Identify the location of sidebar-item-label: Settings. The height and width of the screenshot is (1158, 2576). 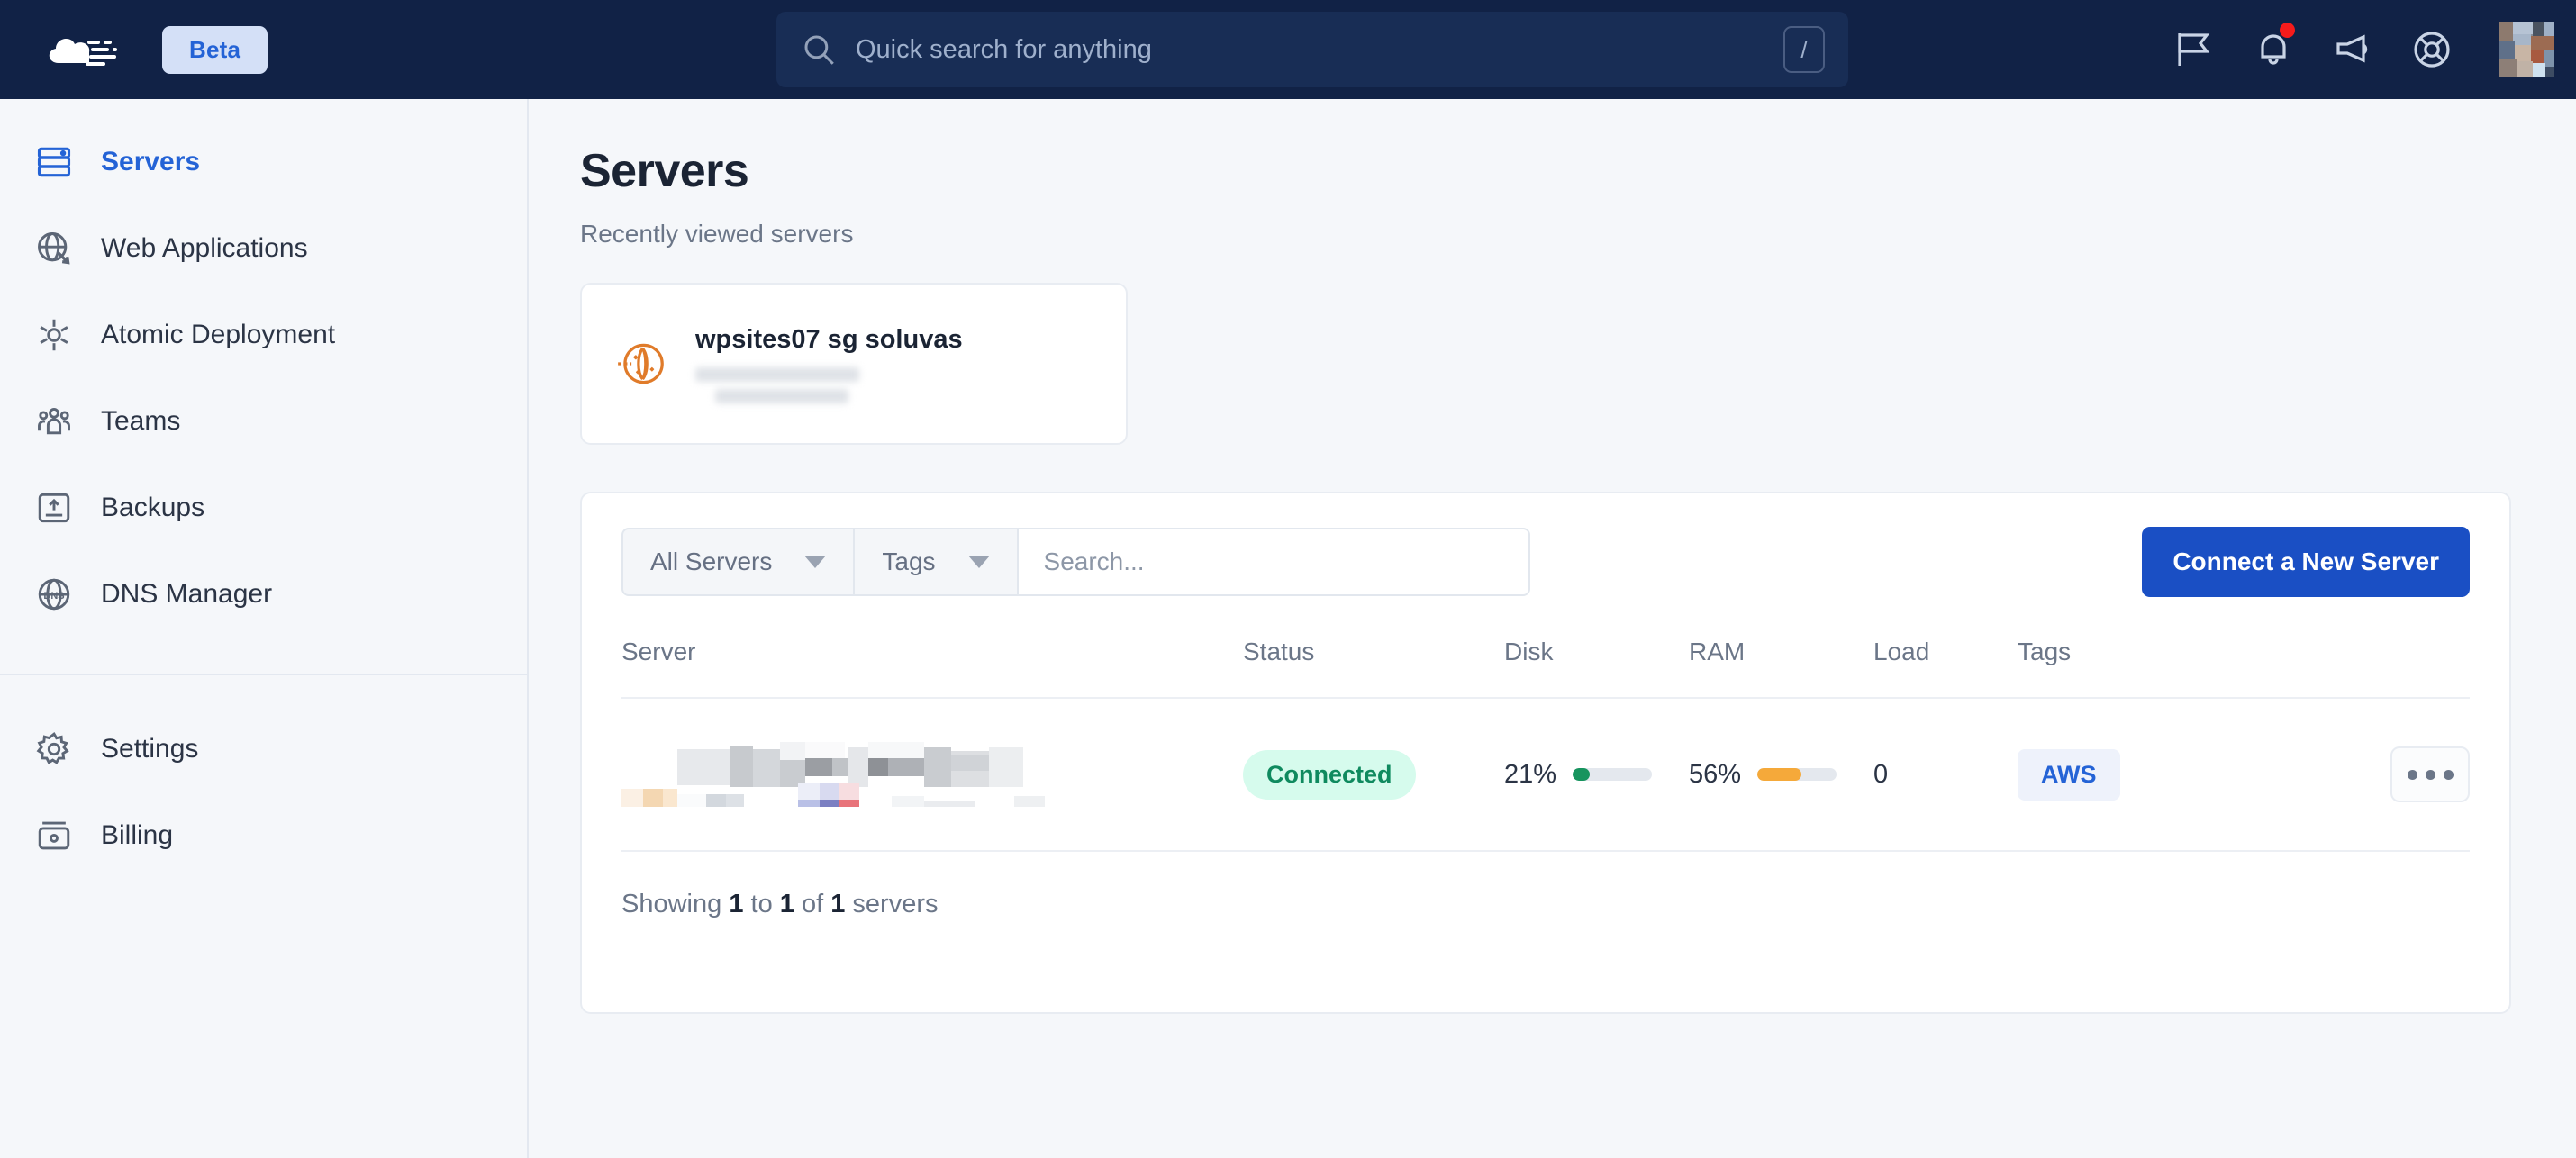
(150, 749).